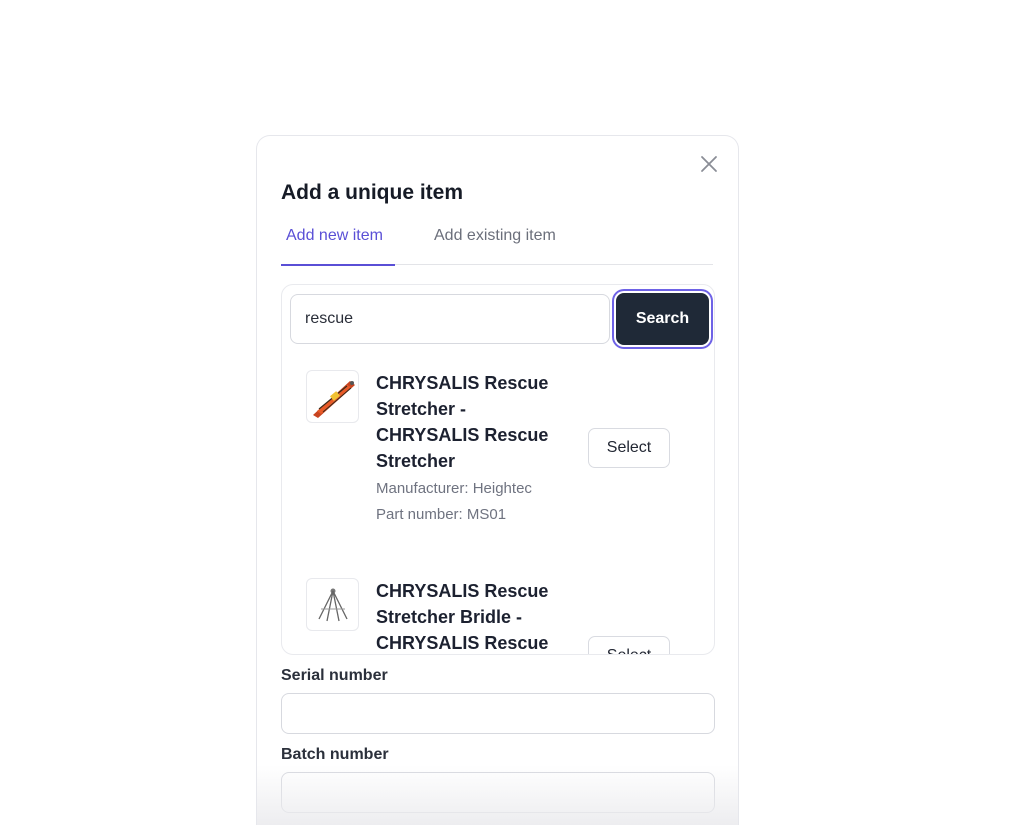 Image resolution: width=1011 pixels, height=825 pixels. What do you see at coordinates (335, 754) in the screenshot?
I see `batch-number-label: Batch number` at bounding box center [335, 754].